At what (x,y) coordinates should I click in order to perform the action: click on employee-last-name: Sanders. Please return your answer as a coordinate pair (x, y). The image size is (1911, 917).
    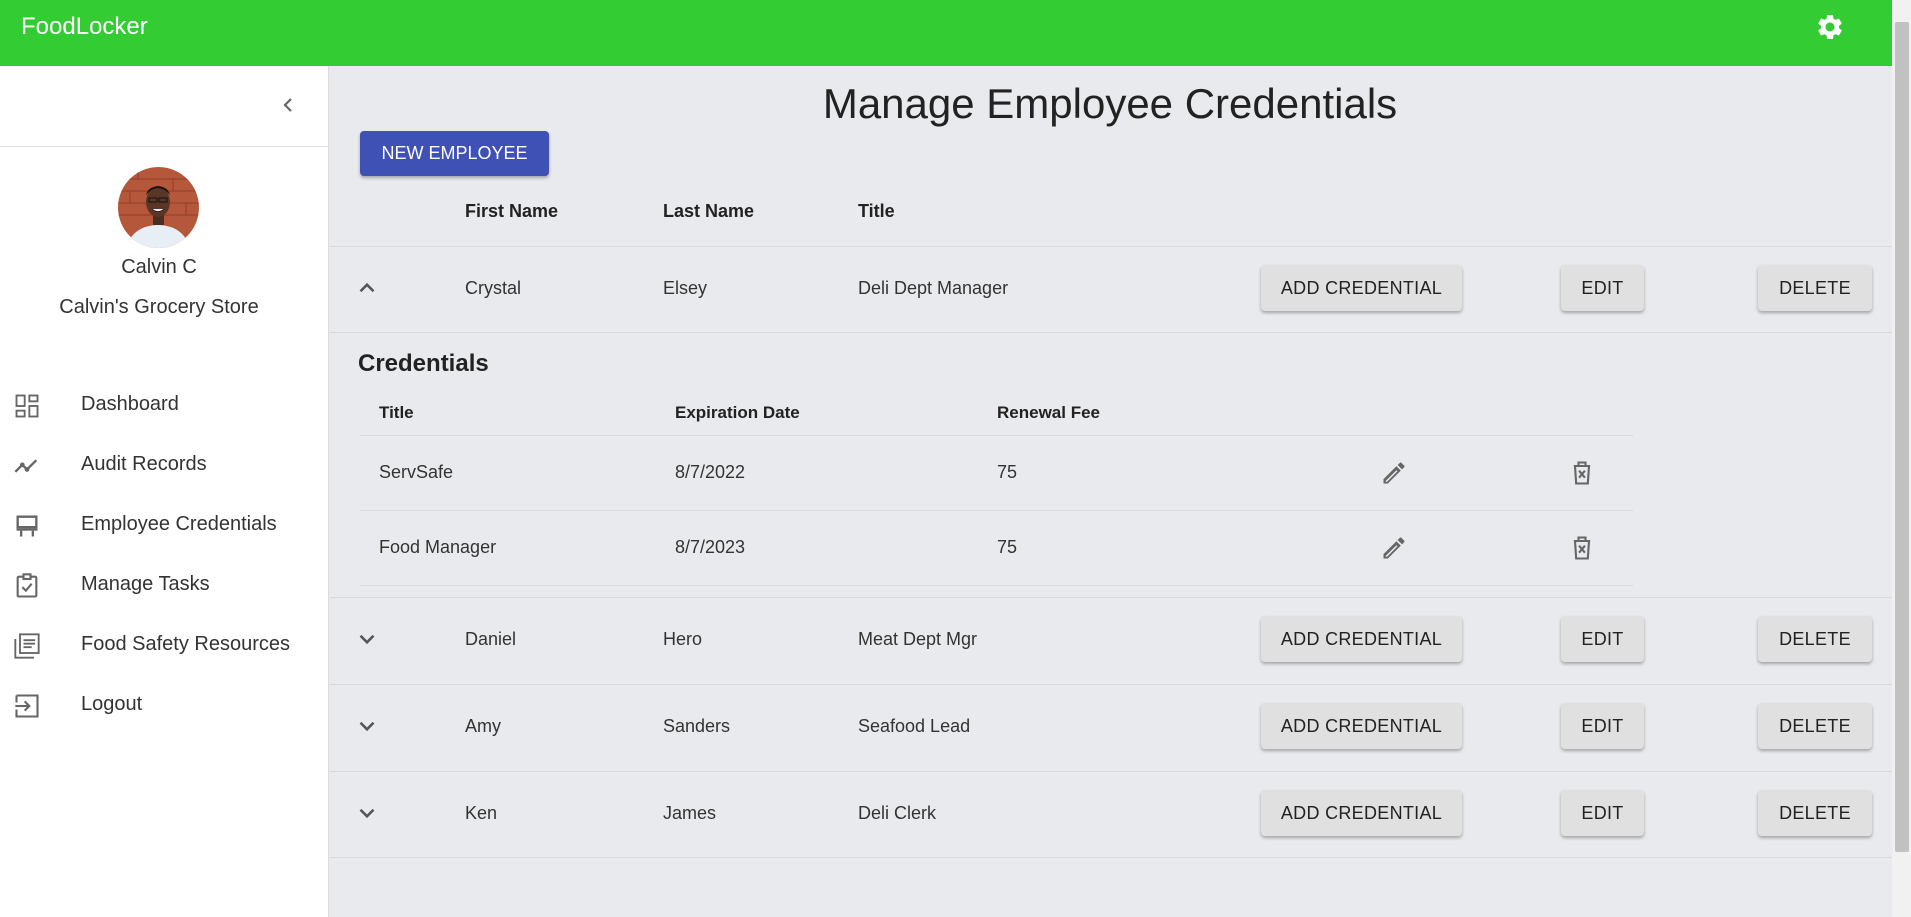
    Looking at the image, I should click on (697, 726).